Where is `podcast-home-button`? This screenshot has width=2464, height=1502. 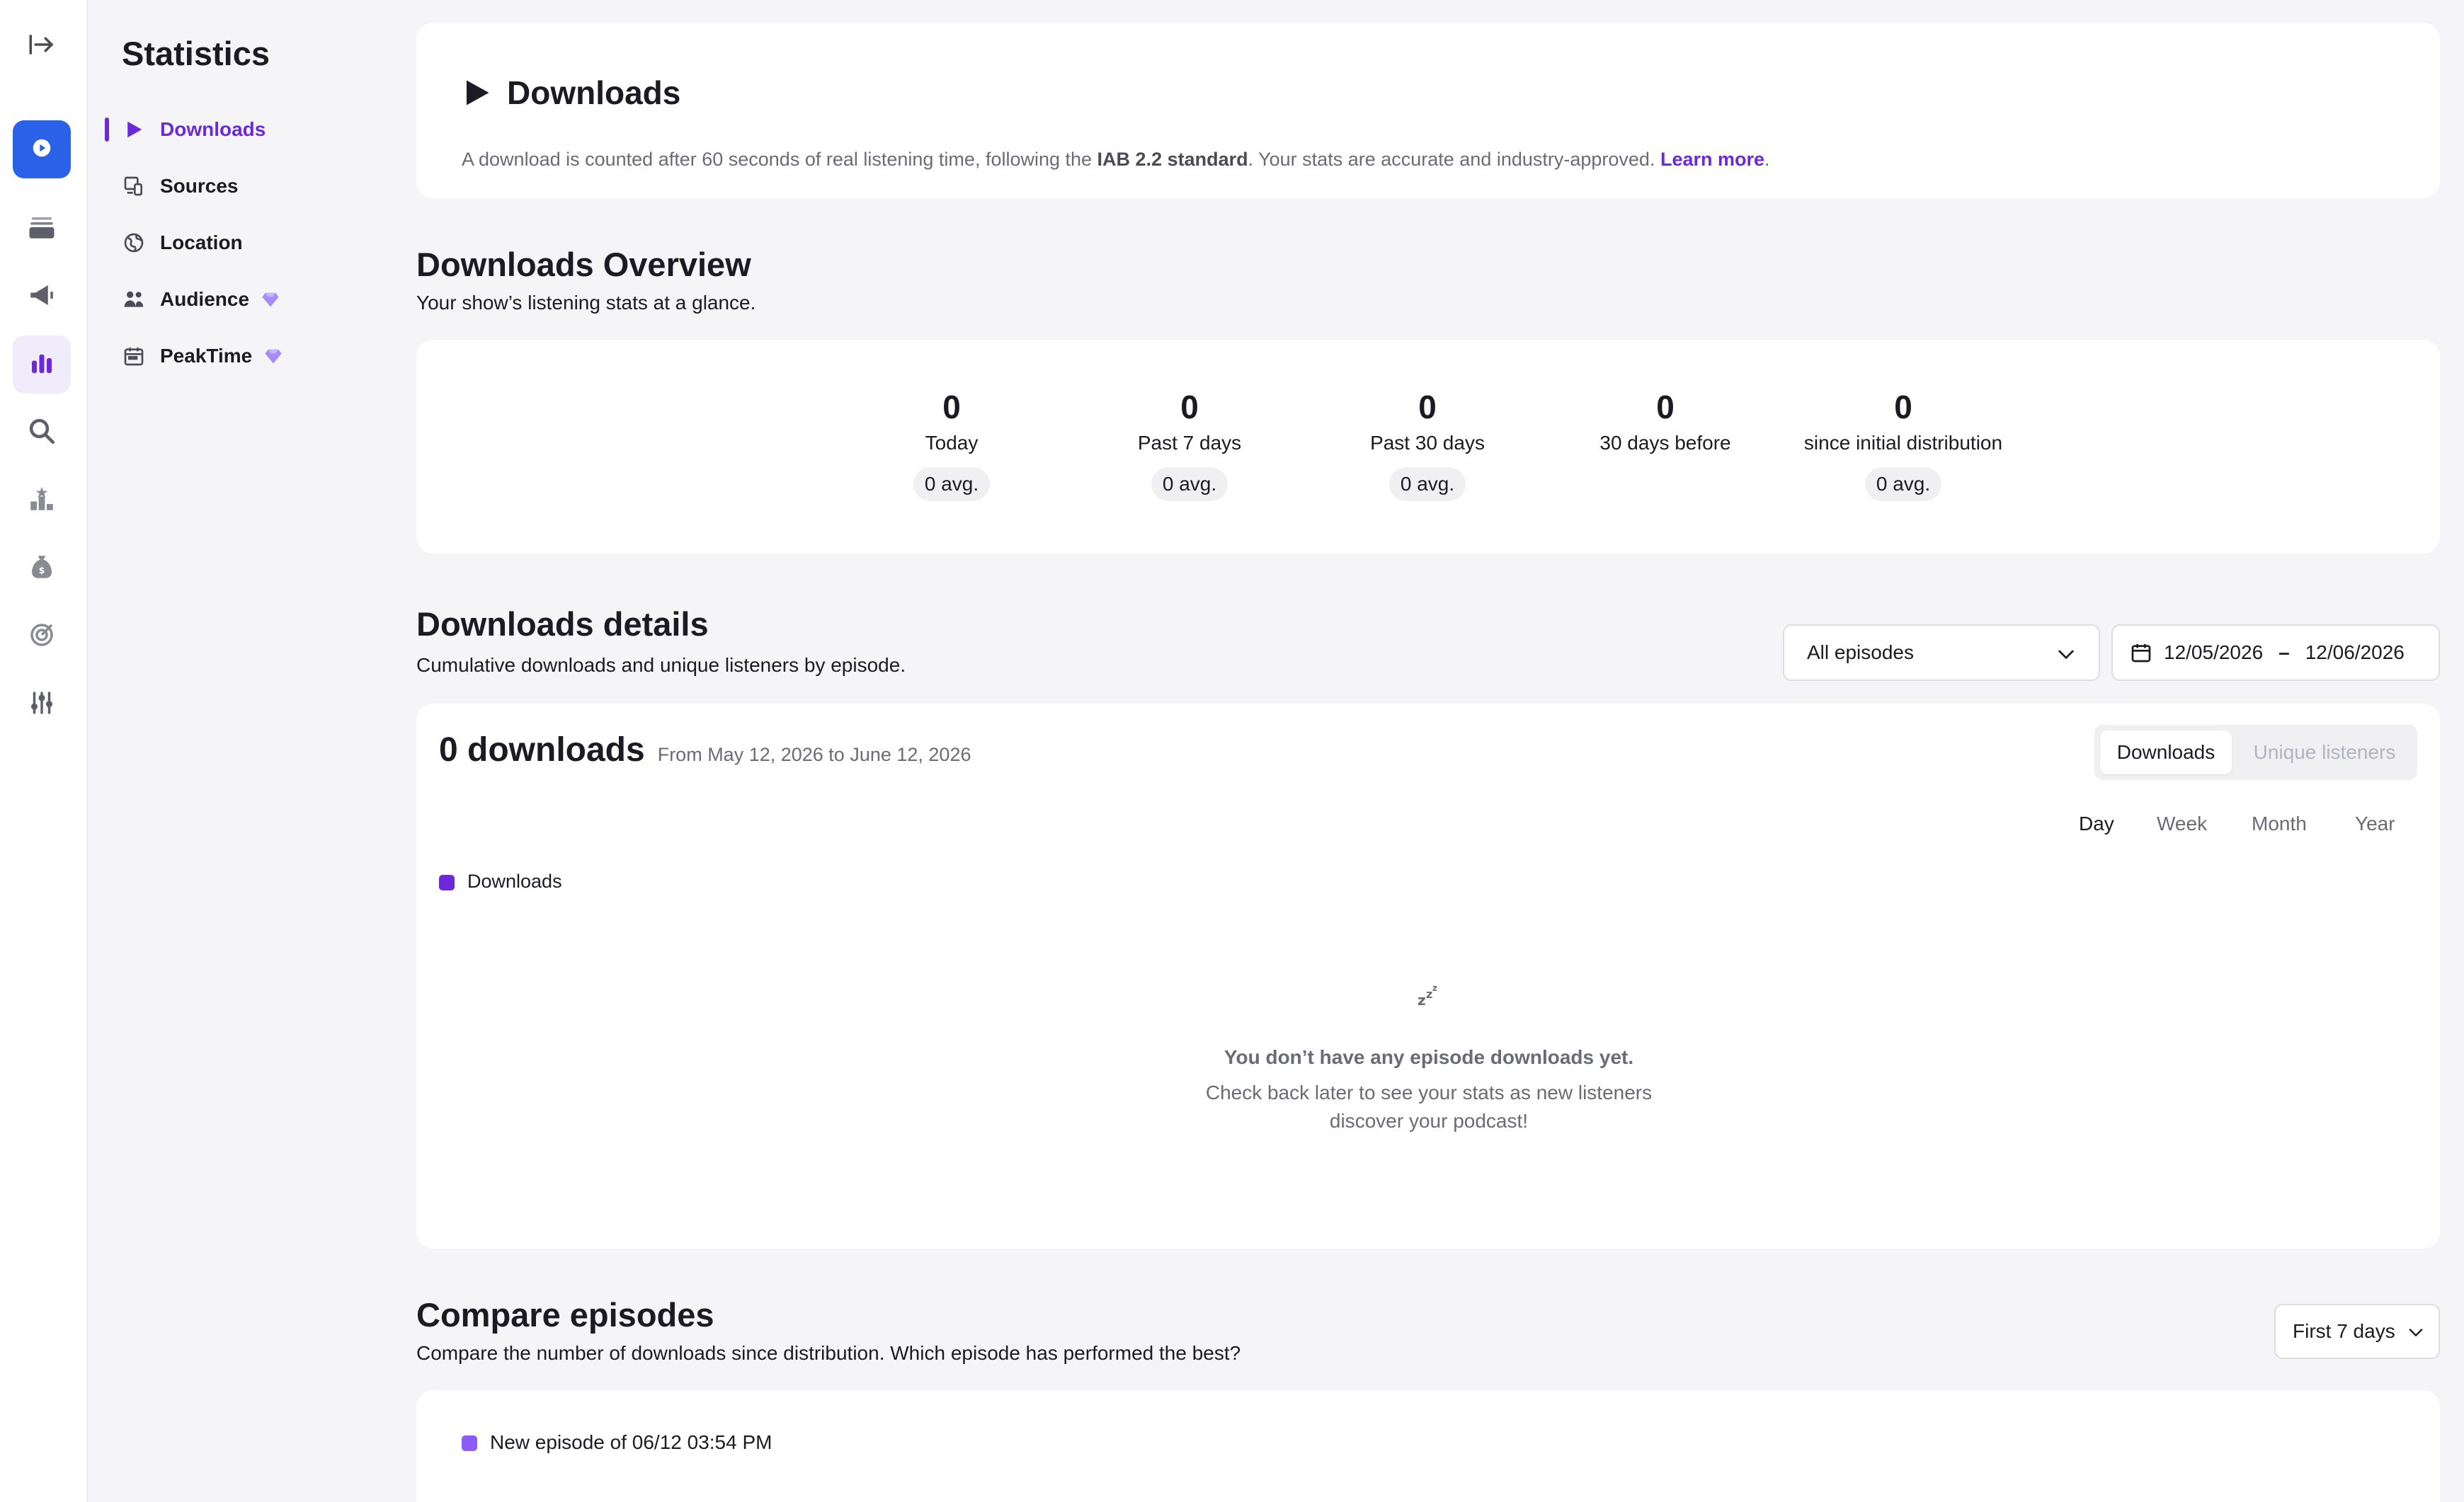
podcast-home-button is located at coordinates (42, 149).